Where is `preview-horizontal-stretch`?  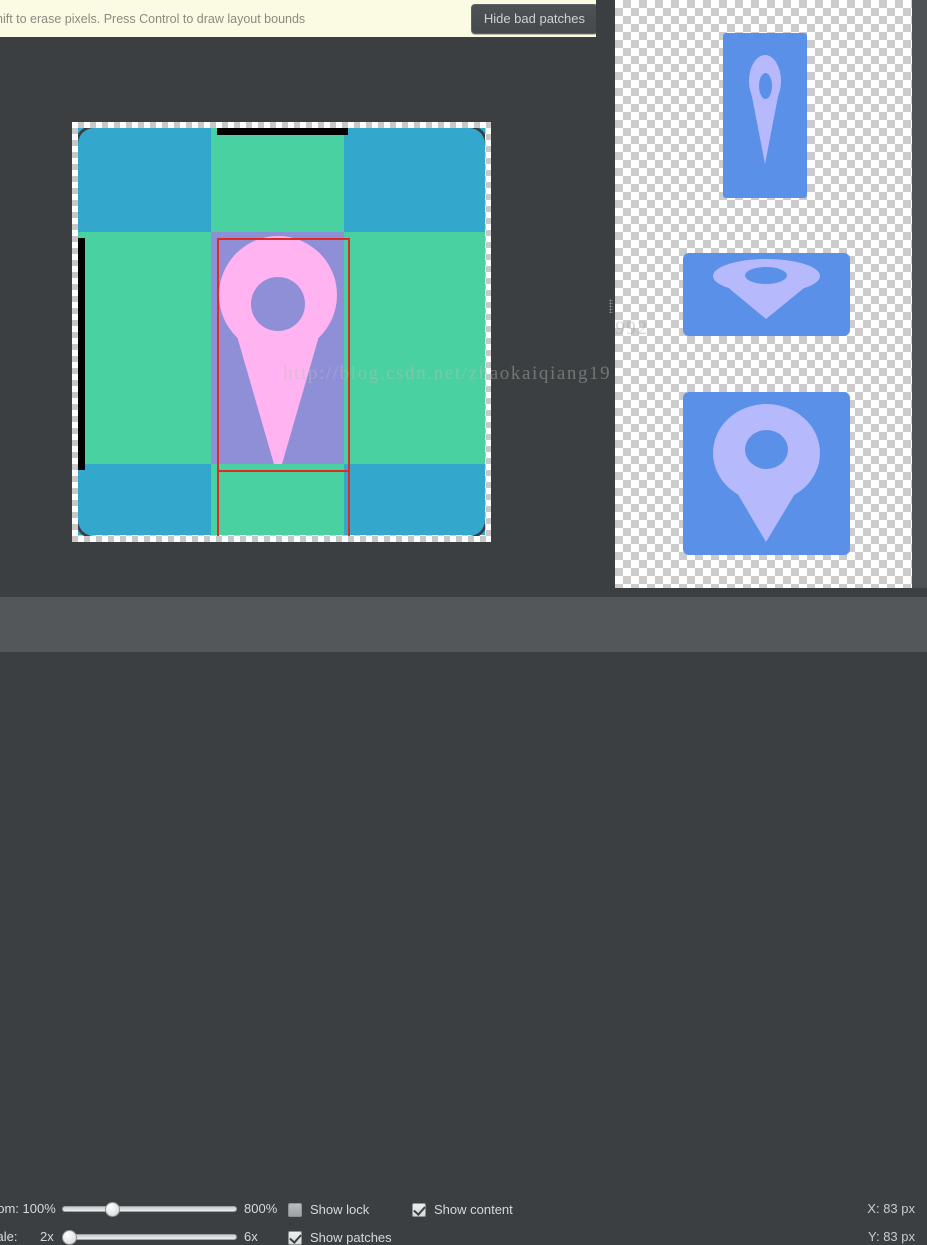 preview-horizontal-stretch is located at coordinates (766, 294).